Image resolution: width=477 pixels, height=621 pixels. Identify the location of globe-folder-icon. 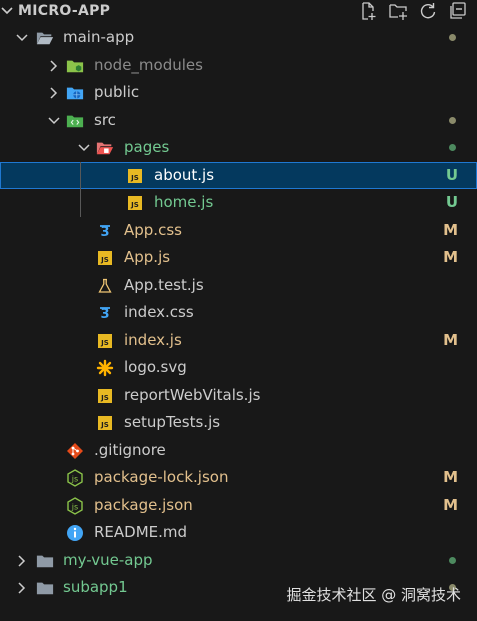
(75, 93).